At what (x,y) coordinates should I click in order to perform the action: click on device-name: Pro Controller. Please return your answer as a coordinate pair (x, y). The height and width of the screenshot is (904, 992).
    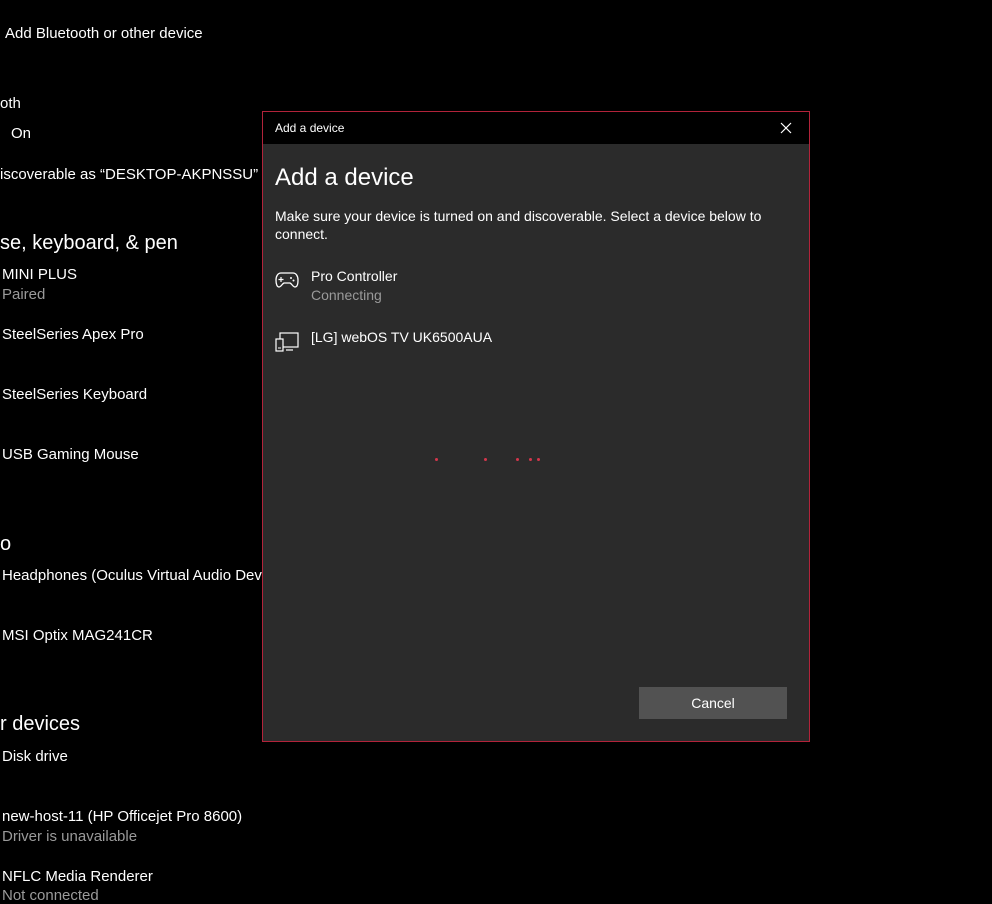
    Looking at the image, I should click on (354, 276).